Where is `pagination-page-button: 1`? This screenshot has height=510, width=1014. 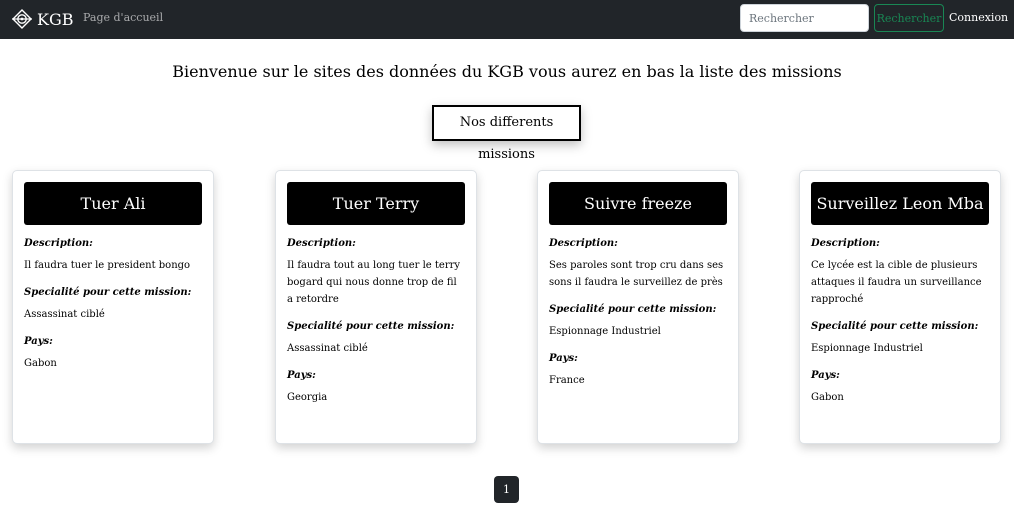 pagination-page-button: 1 is located at coordinates (506, 489).